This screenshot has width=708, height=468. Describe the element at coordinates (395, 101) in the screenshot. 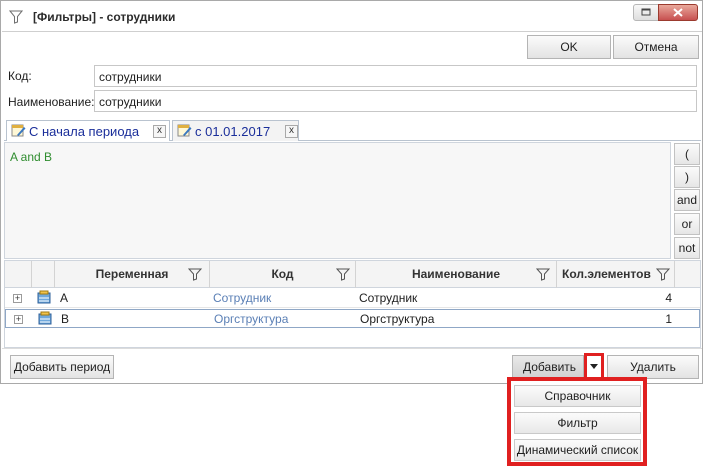

I see `name-field: сотрудники` at that location.